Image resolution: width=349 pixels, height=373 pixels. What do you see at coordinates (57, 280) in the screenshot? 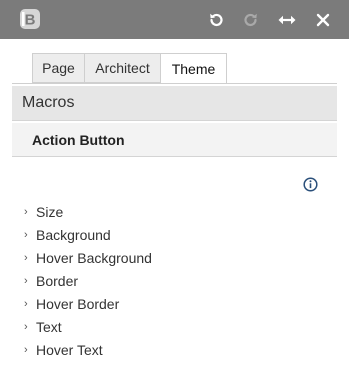
I see `property-label: Border` at bounding box center [57, 280].